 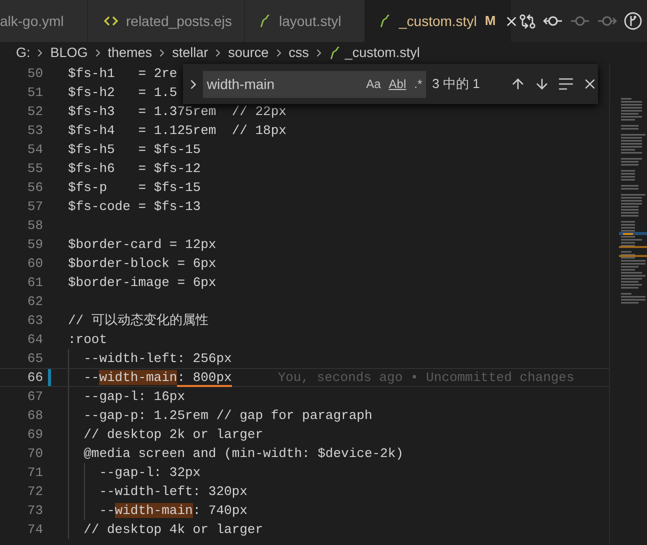 What do you see at coordinates (123, 74) in the screenshot?
I see `code-text: $fs-h1 = 2re` at bounding box center [123, 74].